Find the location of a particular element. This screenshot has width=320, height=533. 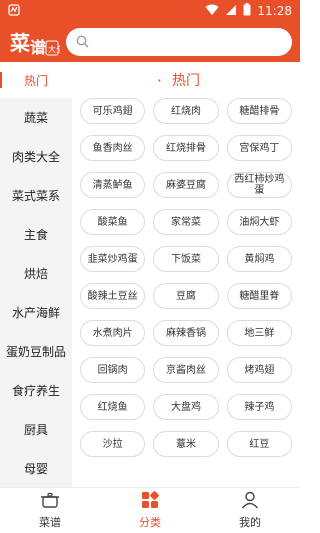

recipe-tag: 薏米 is located at coordinates (186, 444).